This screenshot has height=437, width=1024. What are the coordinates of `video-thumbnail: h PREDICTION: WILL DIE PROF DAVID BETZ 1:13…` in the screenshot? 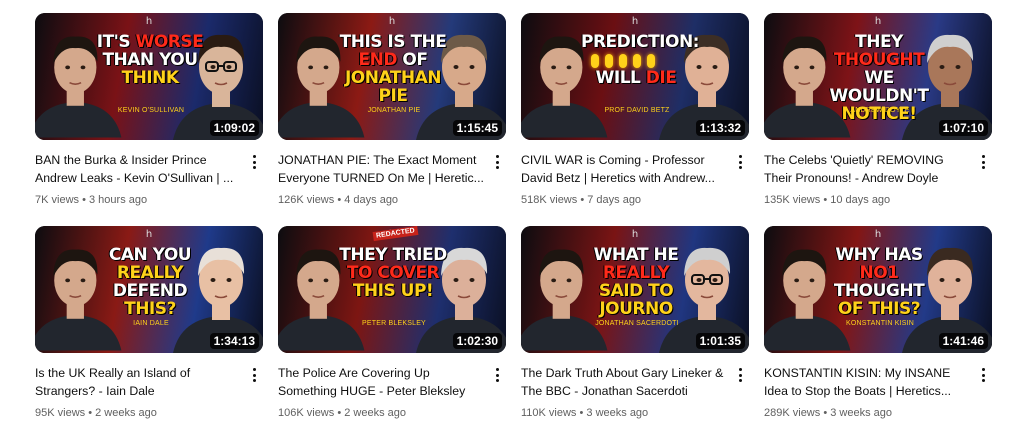 It's located at (635, 76).